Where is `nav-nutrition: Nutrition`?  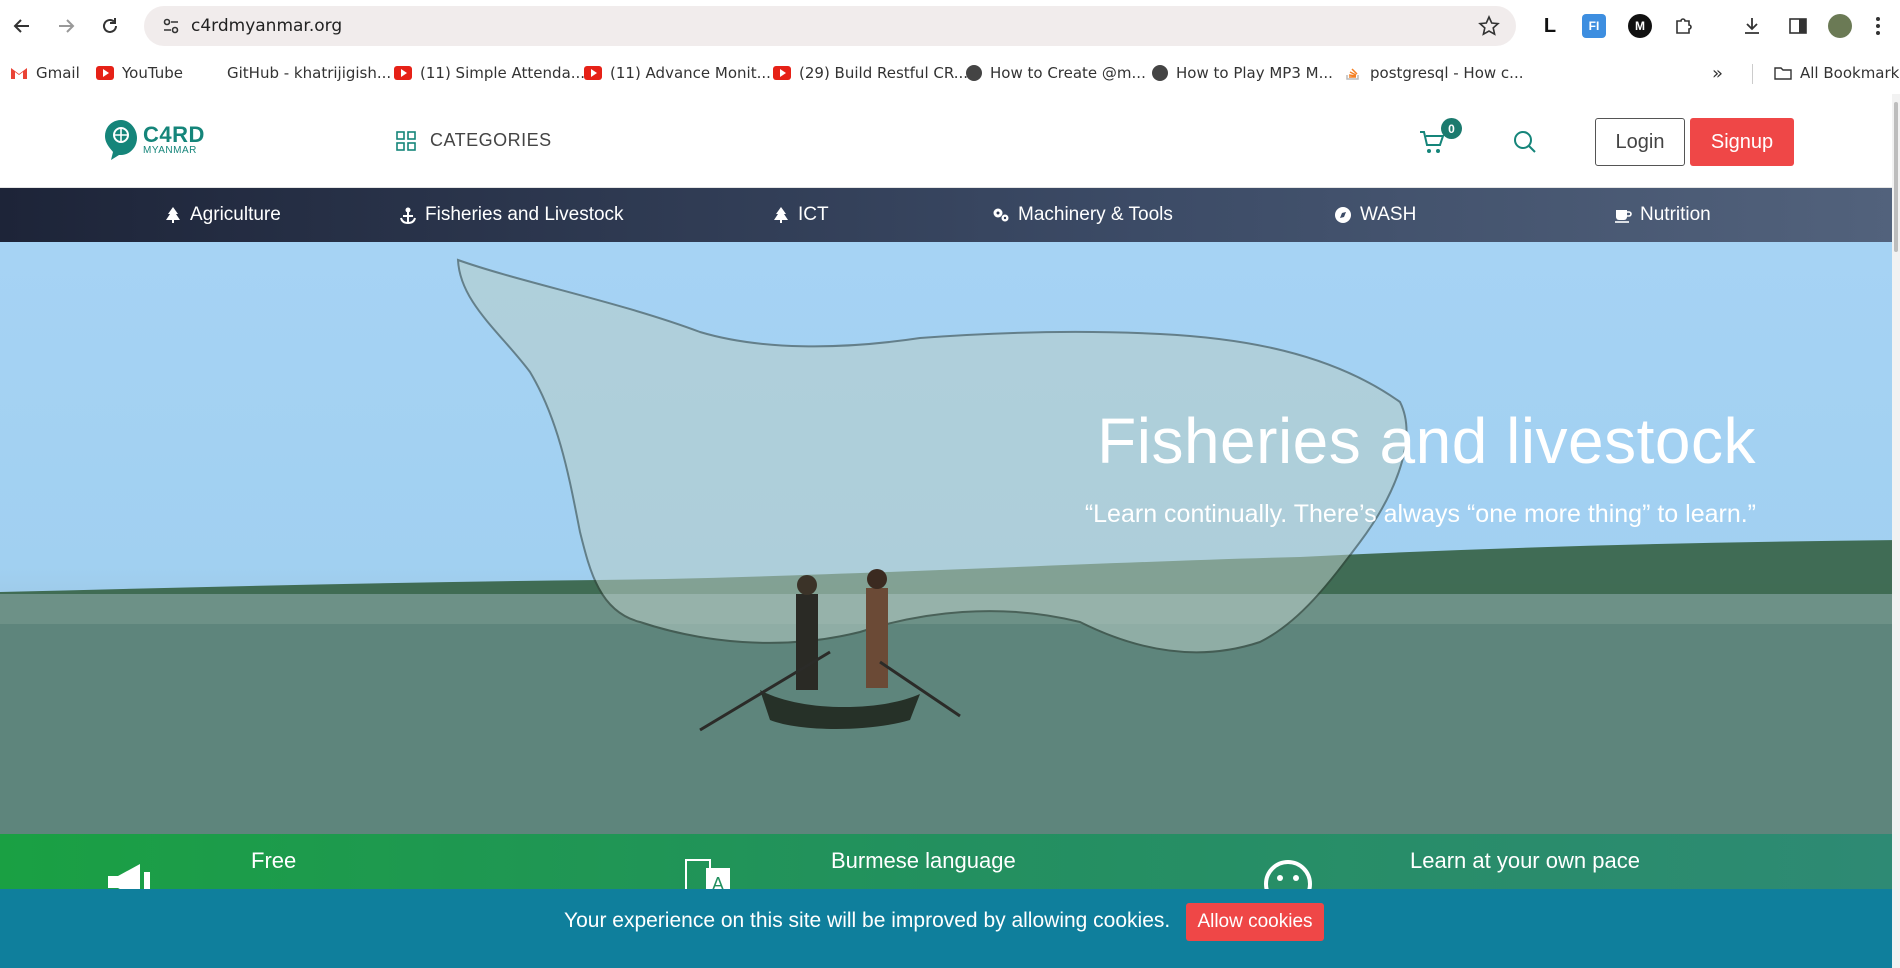
nav-nutrition: Nutrition is located at coordinates (1662, 215).